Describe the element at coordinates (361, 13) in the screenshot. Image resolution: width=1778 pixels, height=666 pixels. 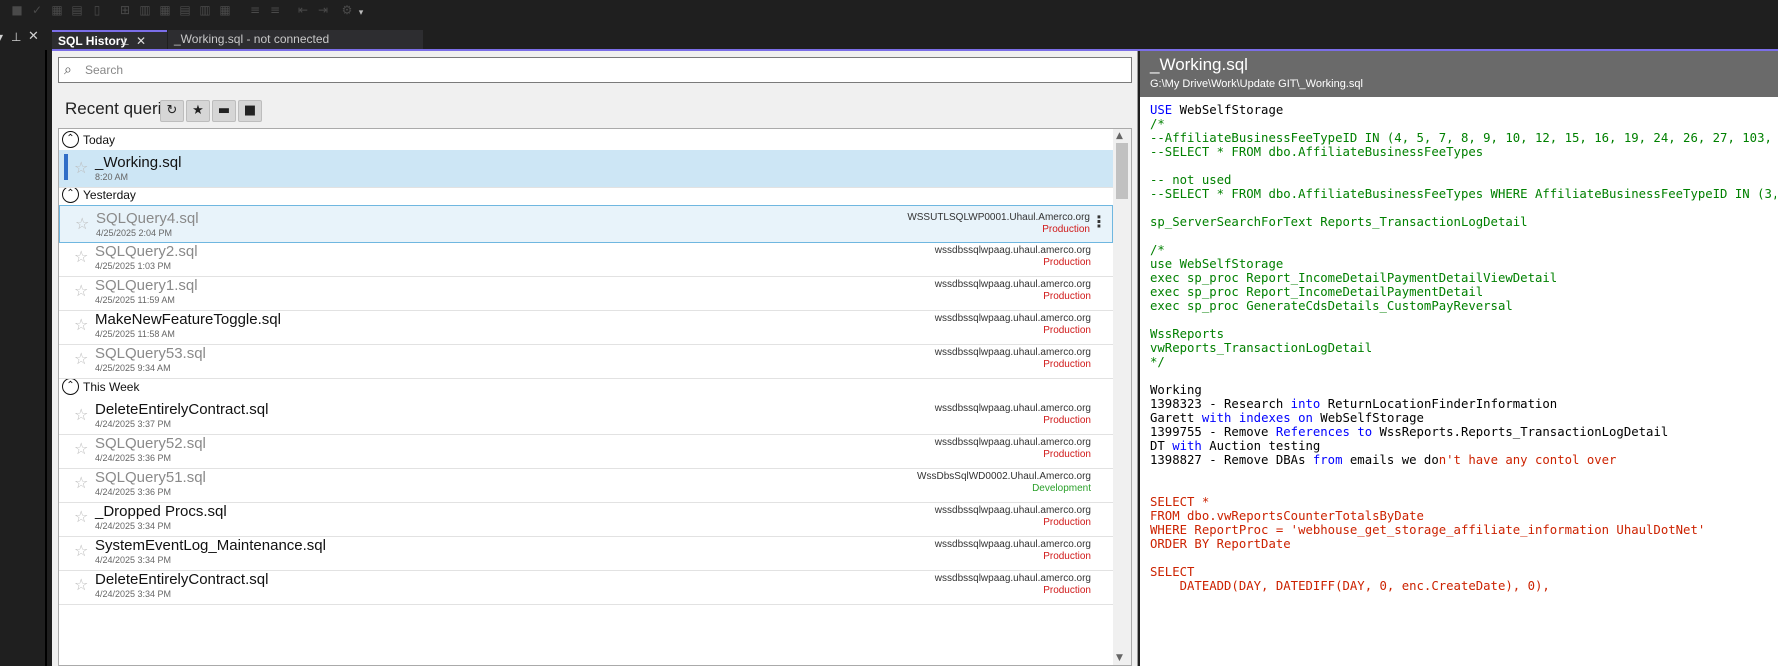
I see `toolbar-overflow-icon: ▾` at that location.